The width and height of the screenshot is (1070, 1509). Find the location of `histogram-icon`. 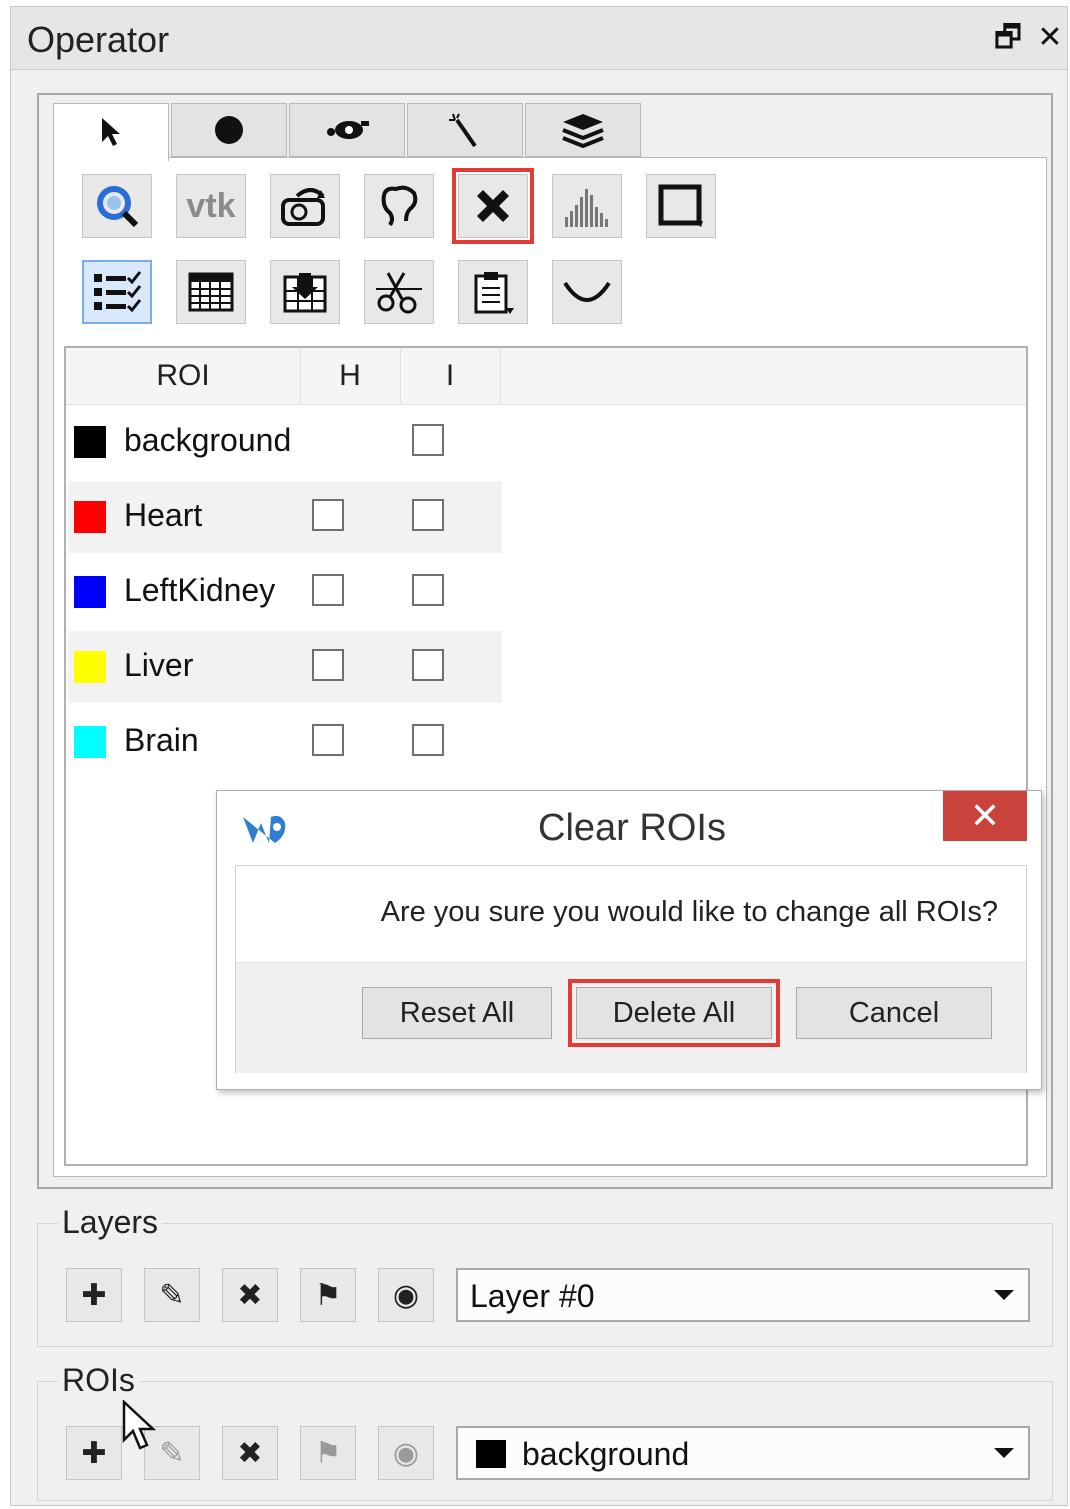

histogram-icon is located at coordinates (586, 208).